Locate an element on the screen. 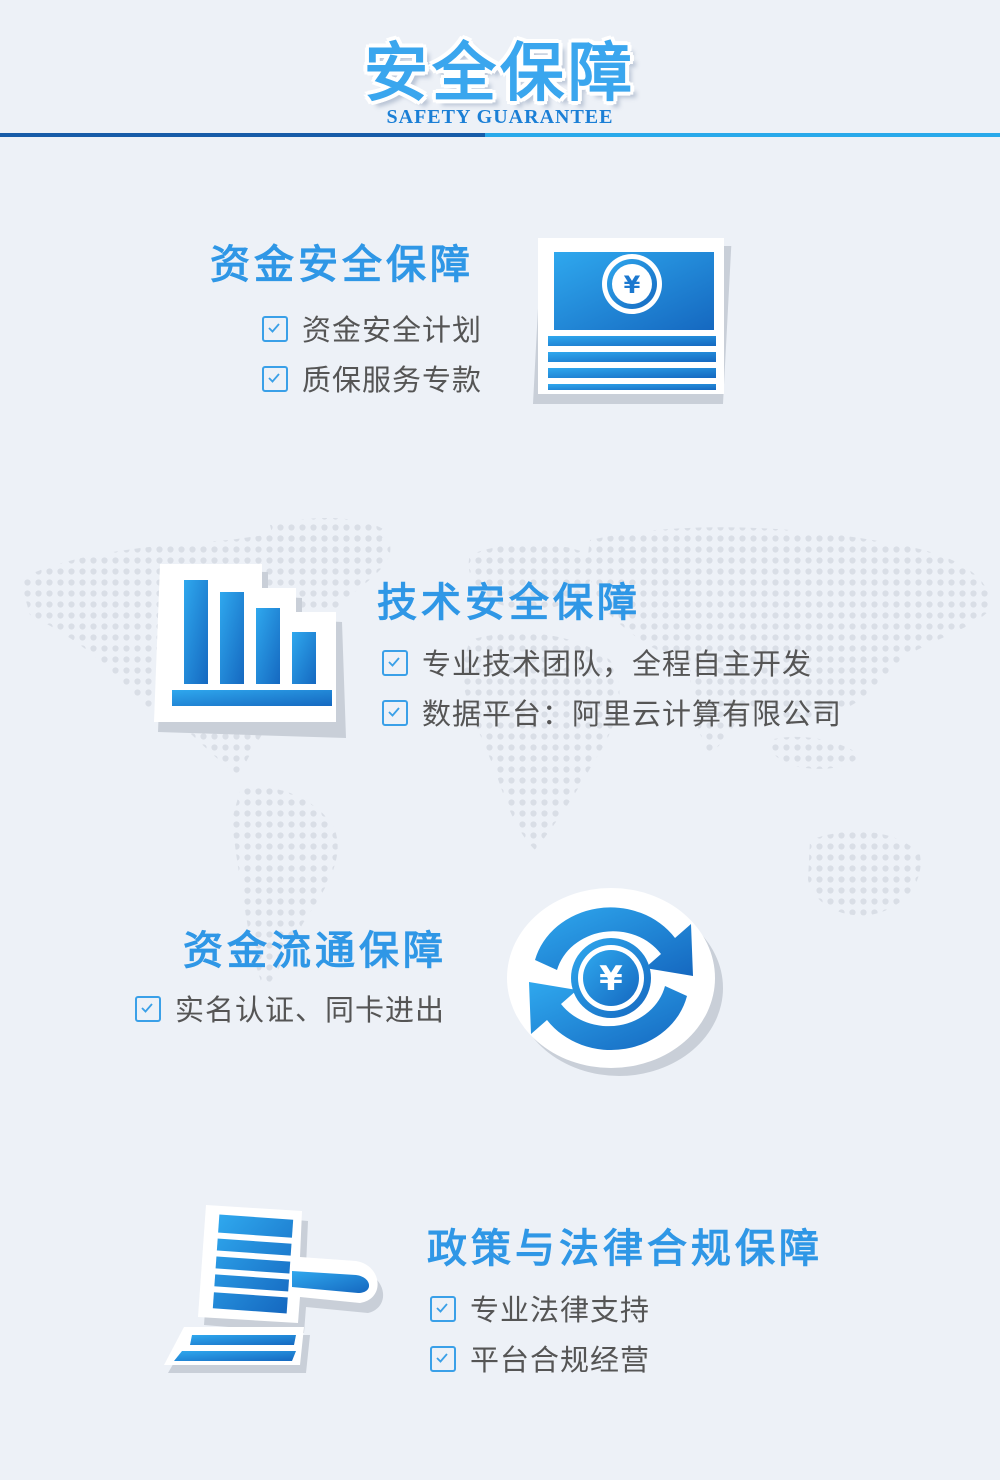 This screenshot has height=1480, width=1000. list-item: 数据平台：阿里云计算有限公司 is located at coordinates (612, 714).